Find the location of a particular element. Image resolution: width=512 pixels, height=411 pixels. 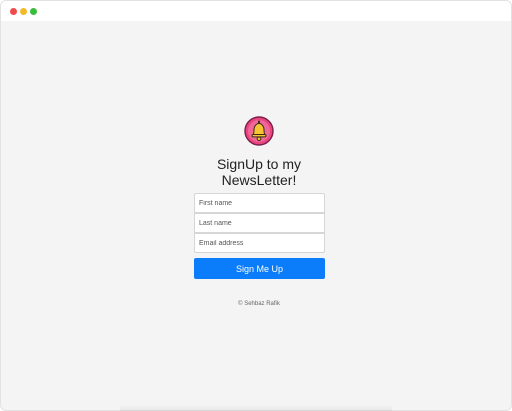

title-bar is located at coordinates (256, 11).